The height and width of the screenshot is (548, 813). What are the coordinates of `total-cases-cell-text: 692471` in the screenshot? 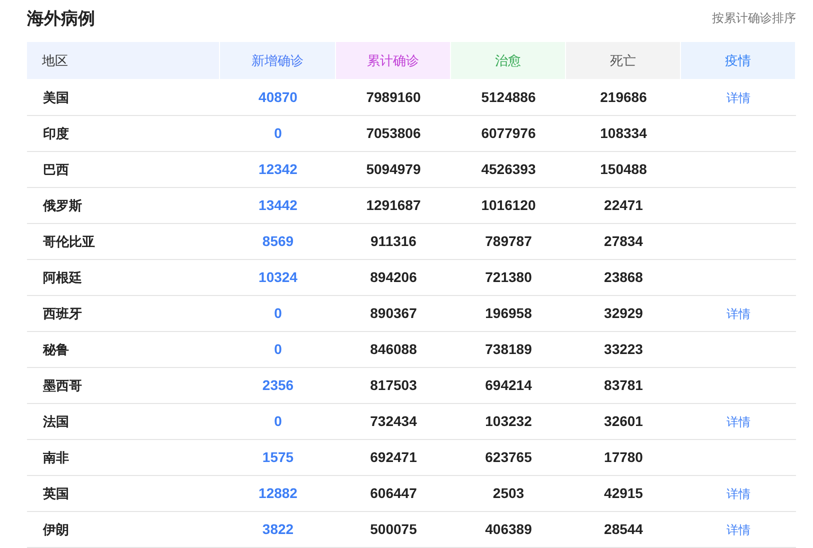 It's located at (393, 457).